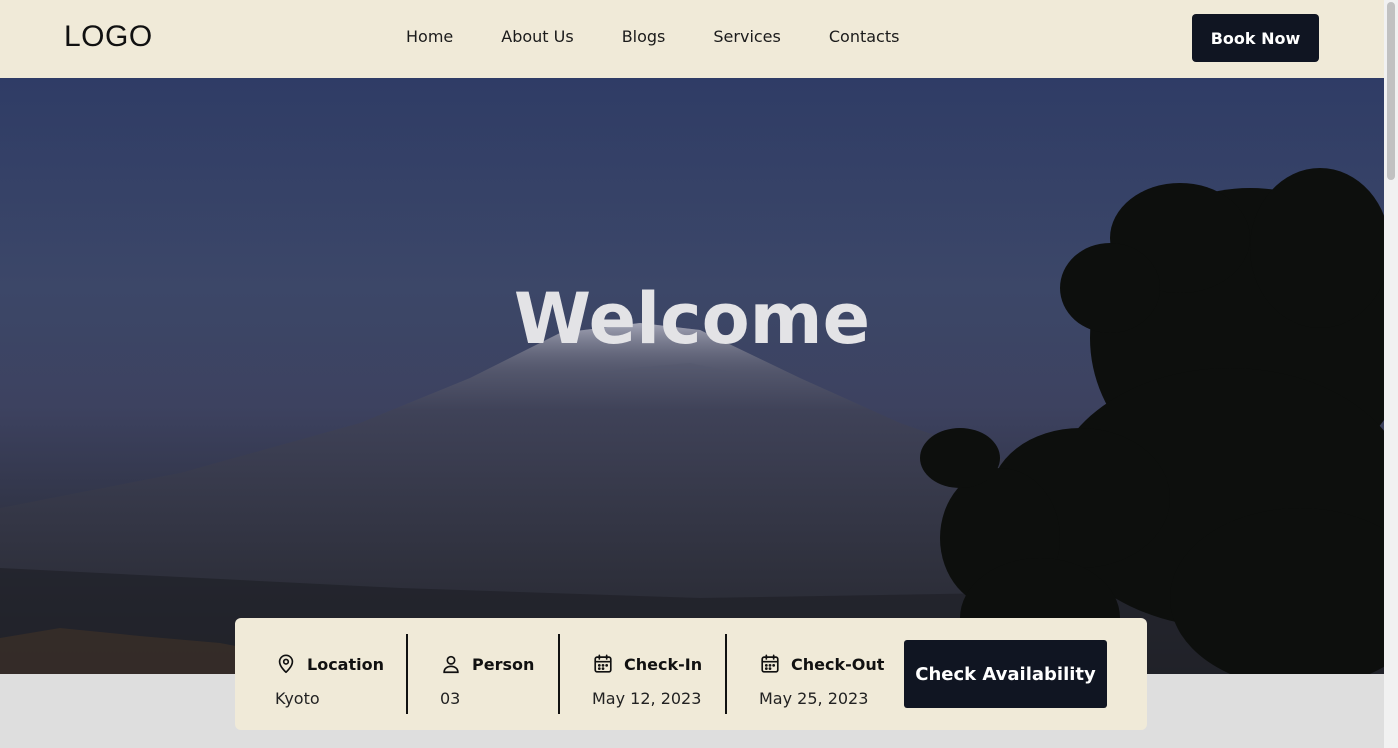 Image resolution: width=1398 pixels, height=748 pixels. I want to click on nav-blogs: Blogs, so click(644, 36).